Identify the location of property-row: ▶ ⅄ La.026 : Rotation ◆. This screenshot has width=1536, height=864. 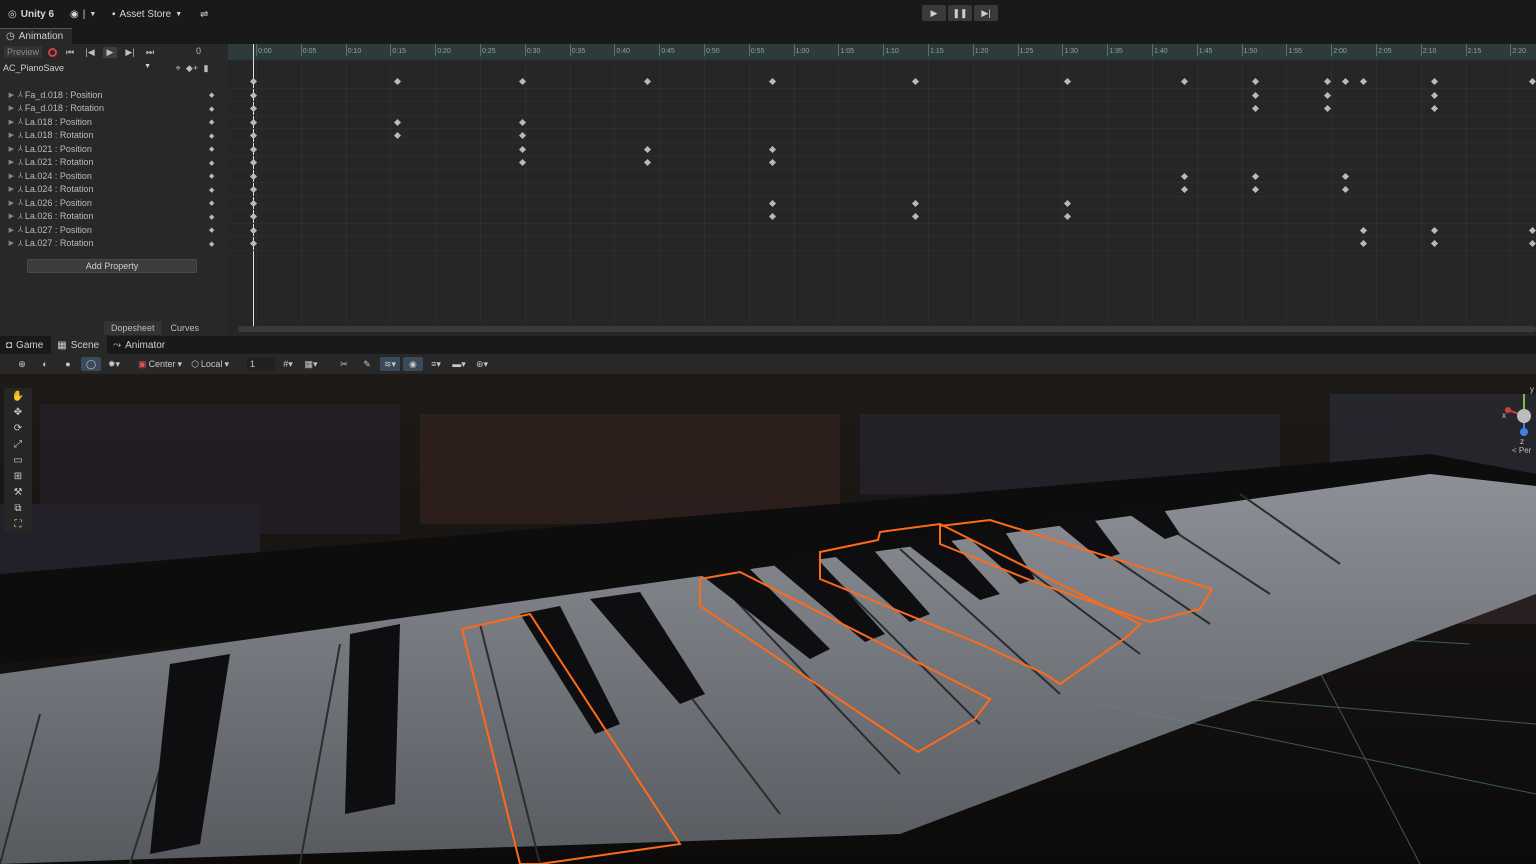
(114, 217).